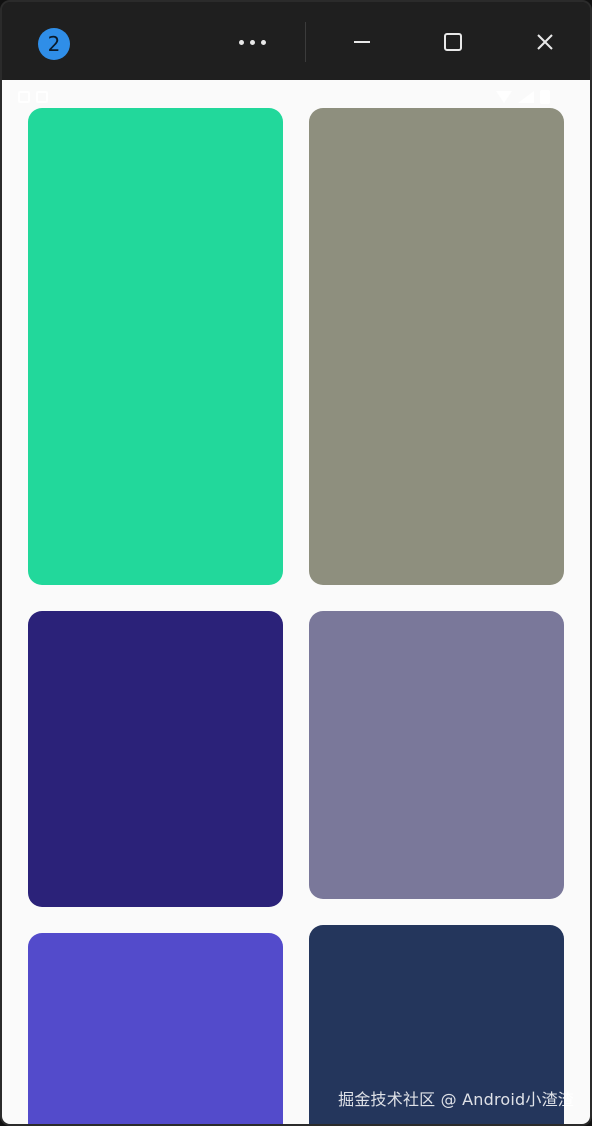 Image resolution: width=592 pixels, height=1126 pixels. Describe the element at coordinates (456, 1099) in the screenshot. I see `watermark-text: 掘金技术社区 @ Android小渣渣` at that location.